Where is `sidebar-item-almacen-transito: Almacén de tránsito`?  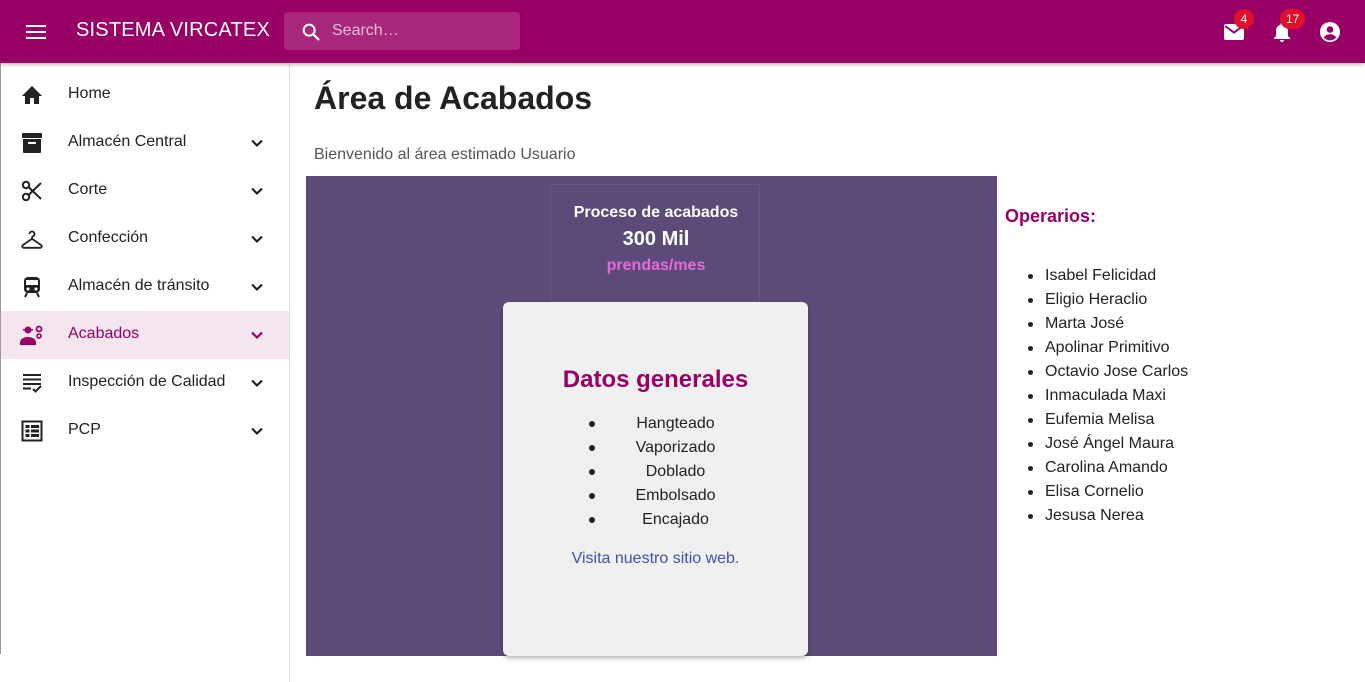 sidebar-item-almacen-transito: Almacén de tránsito is located at coordinates (145, 287).